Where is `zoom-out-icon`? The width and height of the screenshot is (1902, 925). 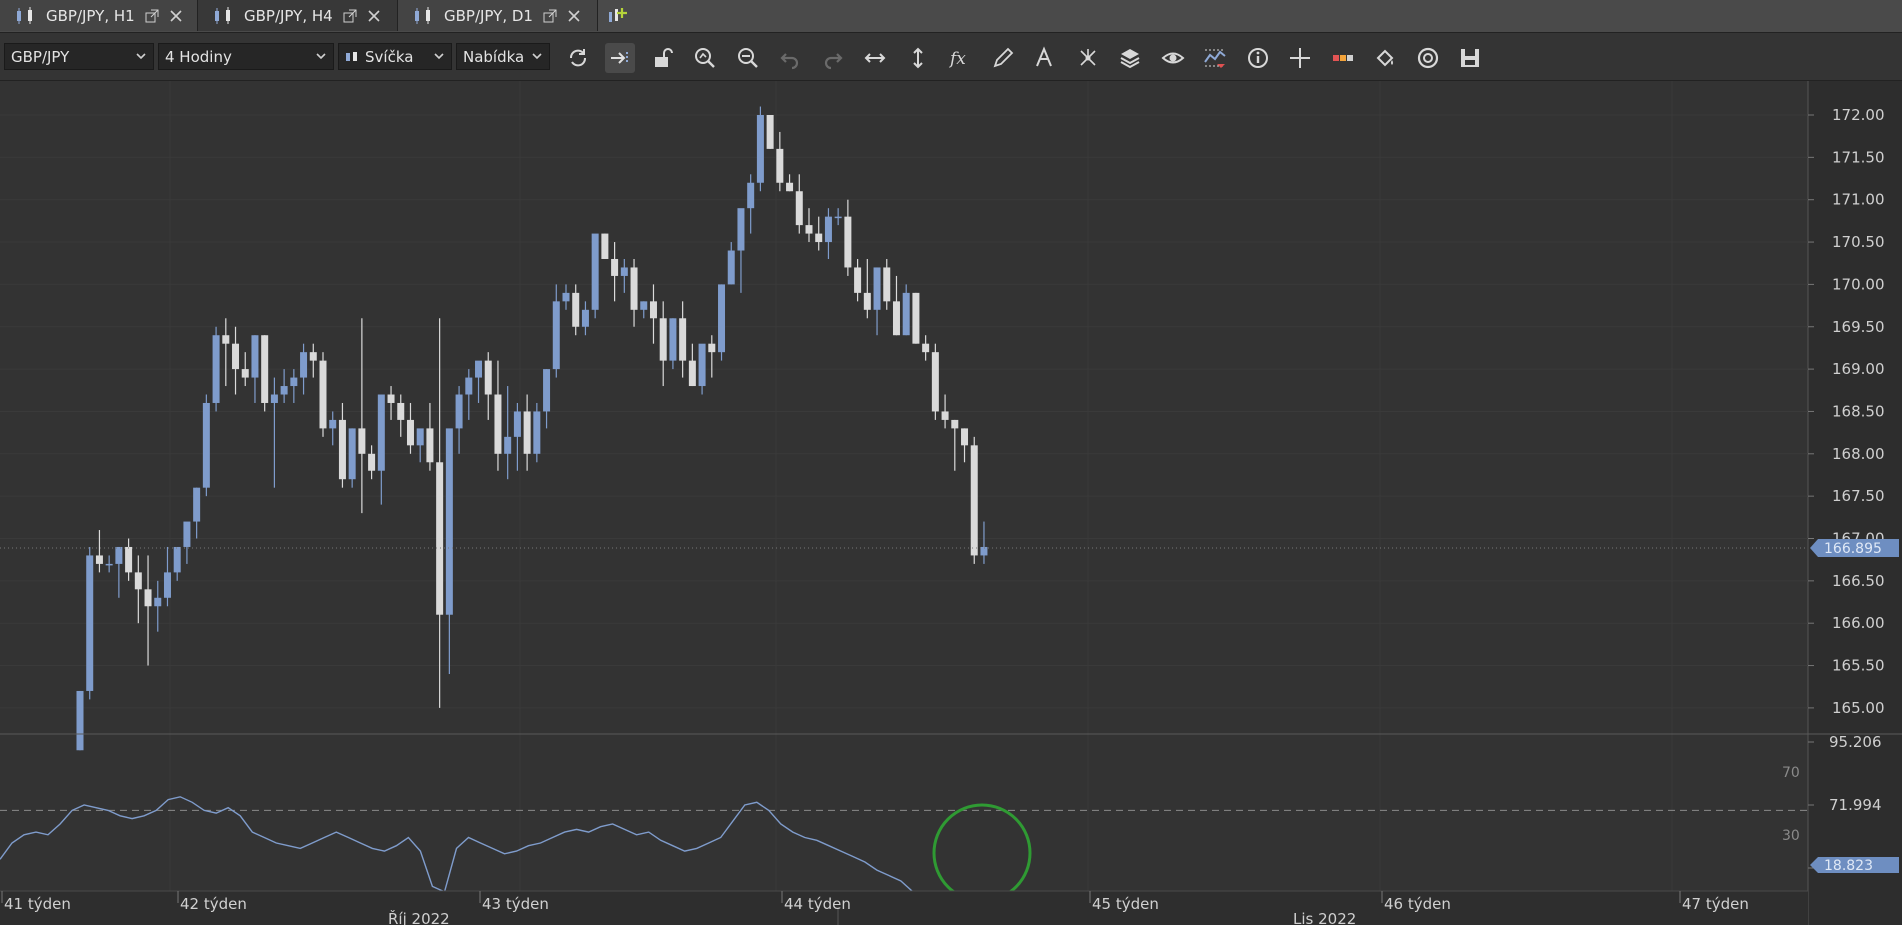 zoom-out-icon is located at coordinates (748, 58).